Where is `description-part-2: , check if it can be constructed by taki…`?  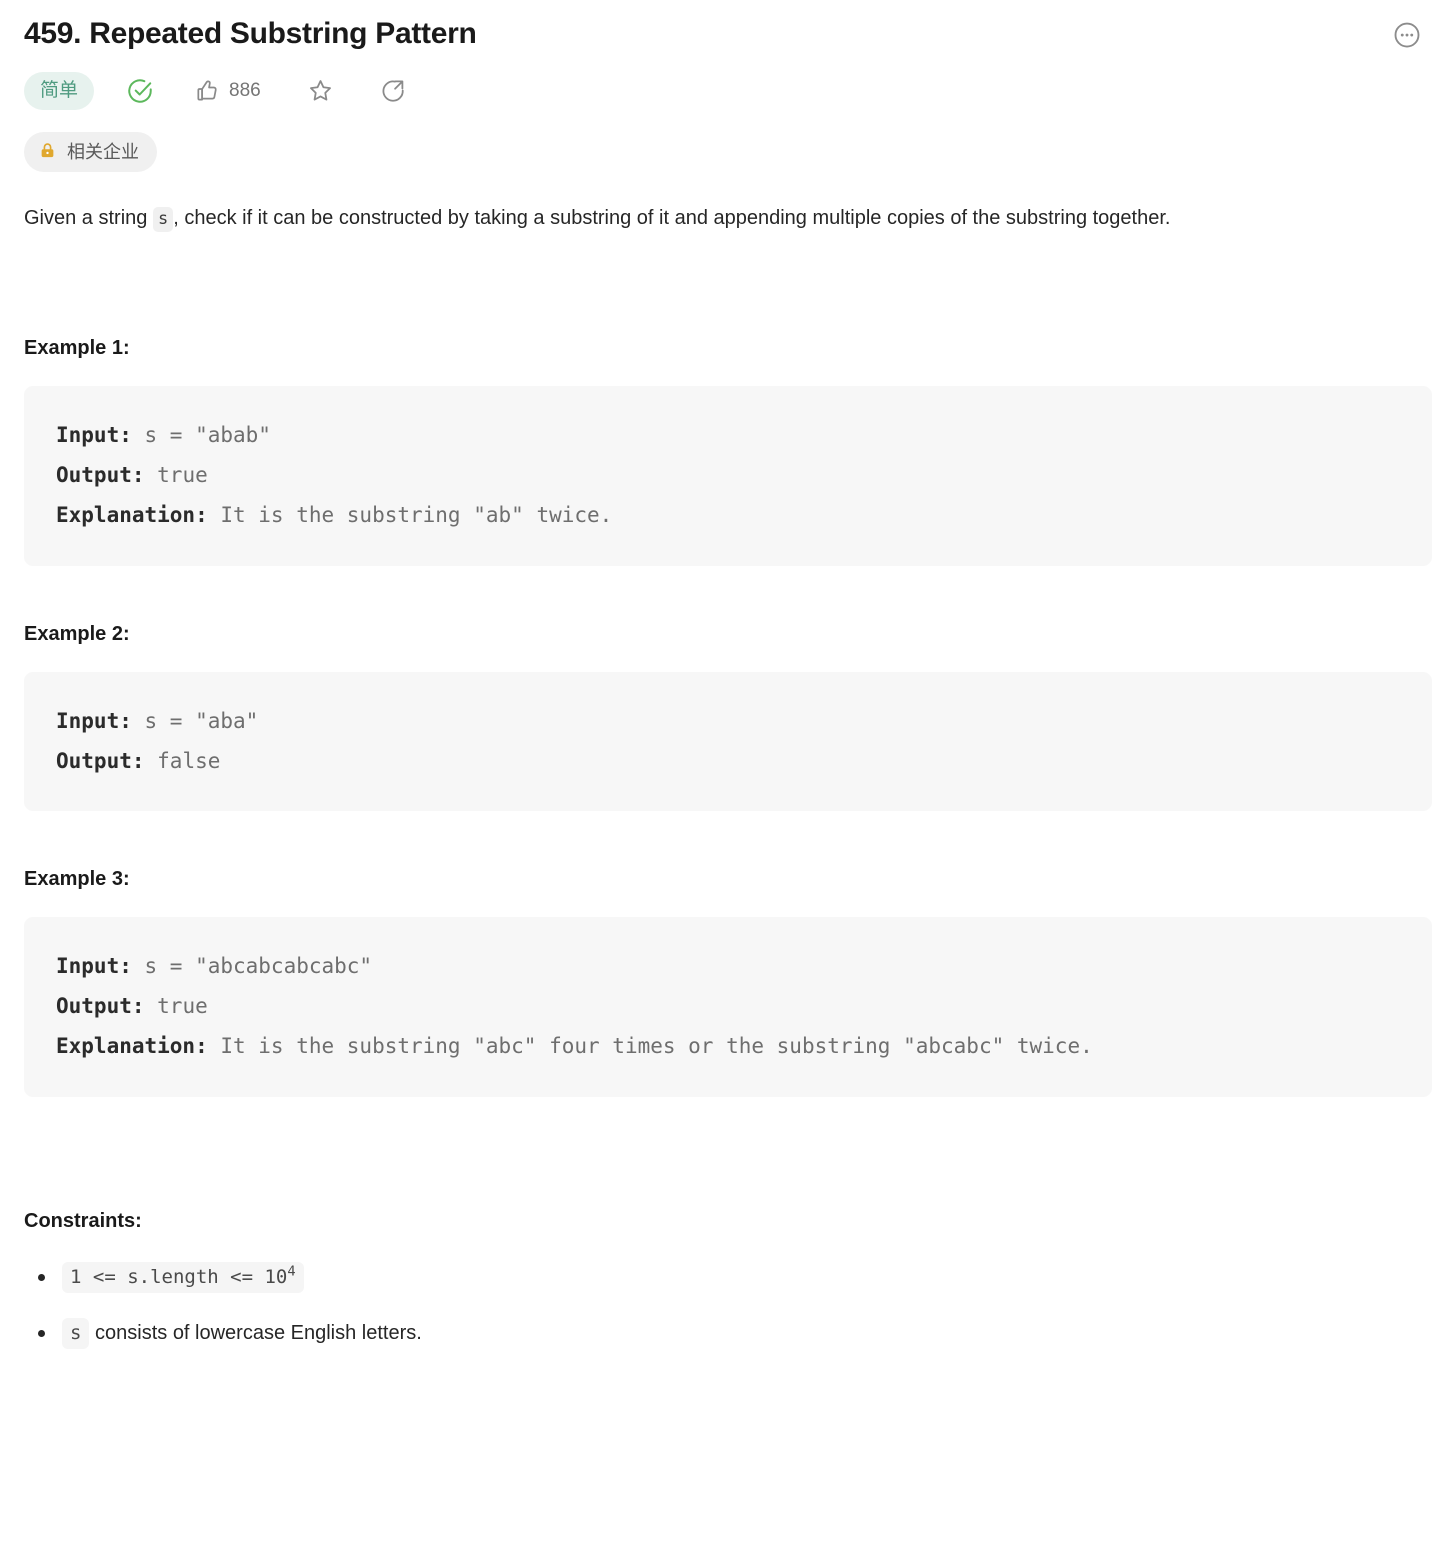 description-part-2: , check if it can be constructed by taki… is located at coordinates (672, 217).